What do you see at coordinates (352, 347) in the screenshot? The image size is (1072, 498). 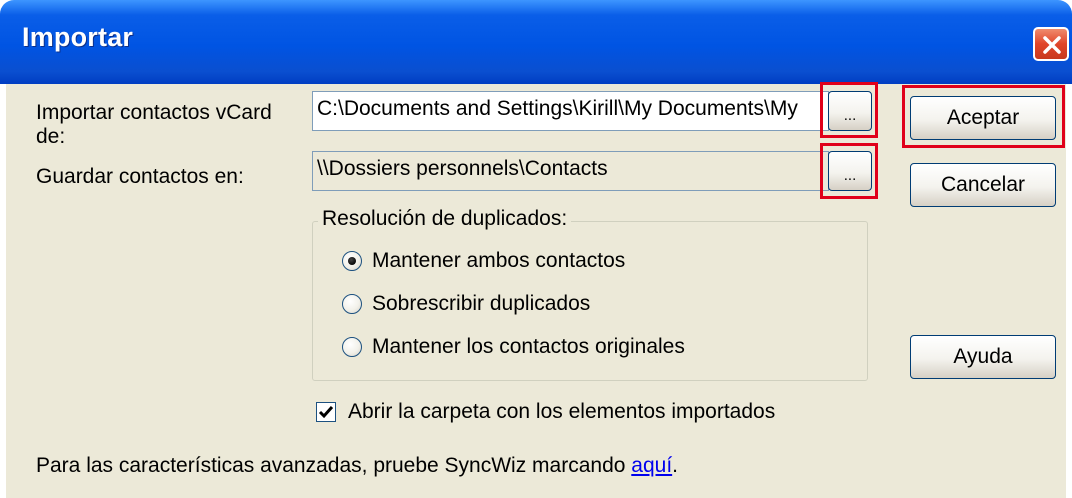 I see `radio-keep-originals` at bounding box center [352, 347].